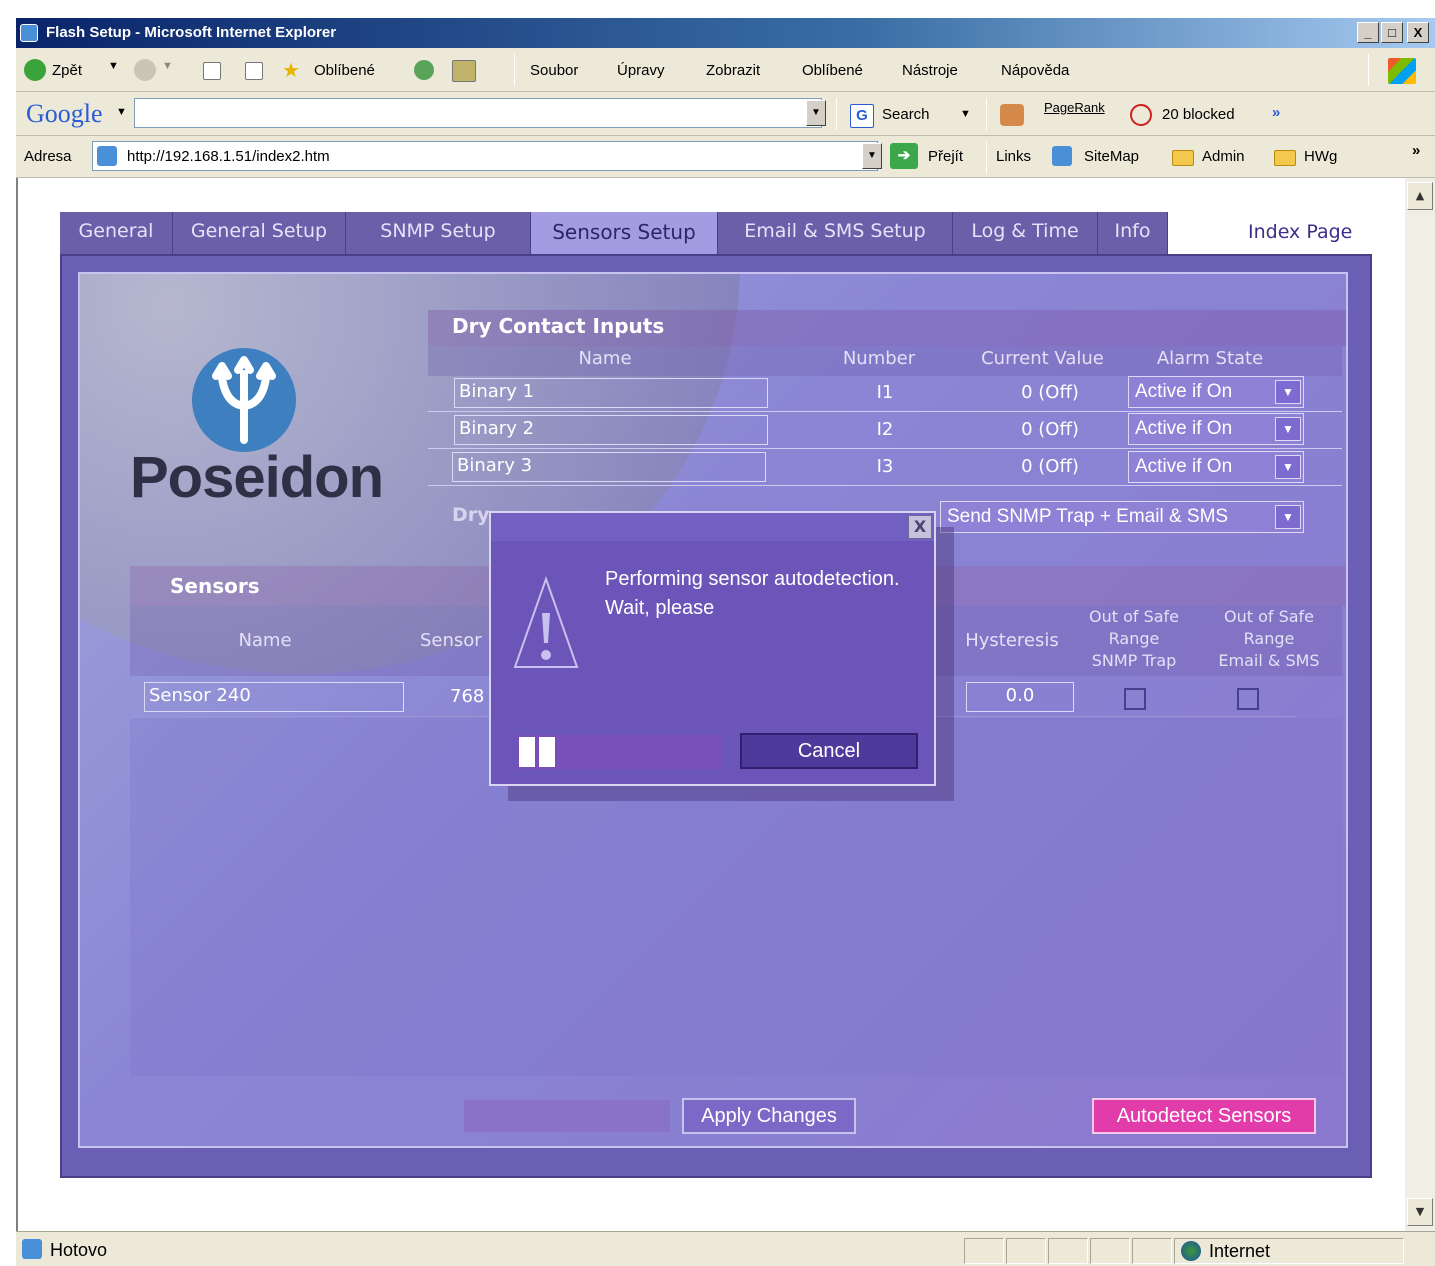  What do you see at coordinates (1269, 616) in the screenshot?
I see `oos-email-line1: Out of Safe` at bounding box center [1269, 616].